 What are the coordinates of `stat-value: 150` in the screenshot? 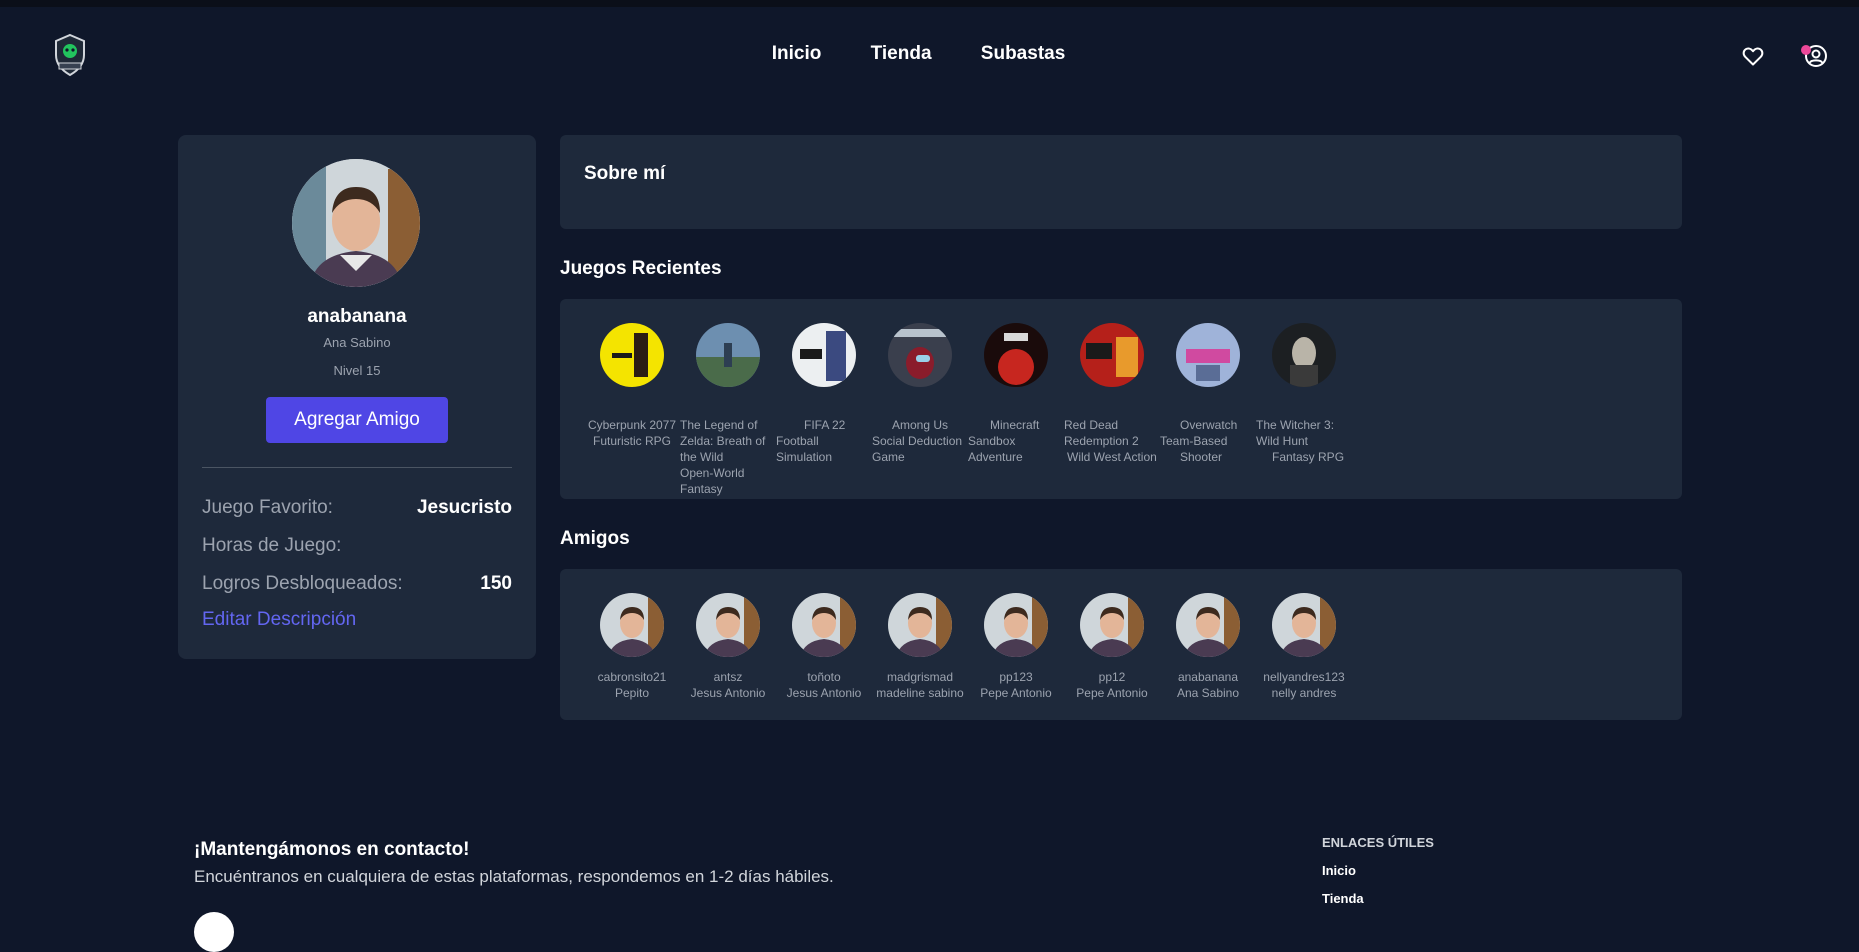 It's located at (496, 583).